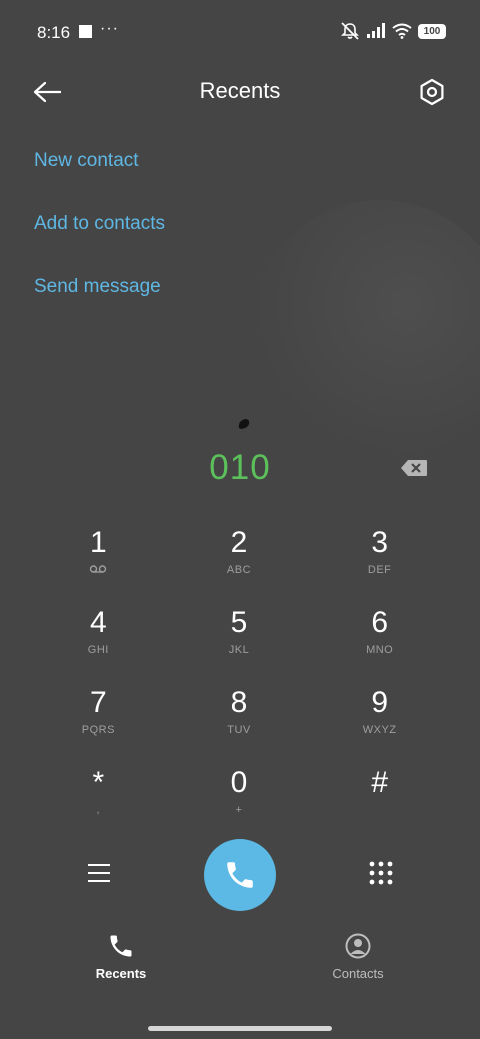 The height and width of the screenshot is (1039, 480). I want to click on call-button, so click(240, 875).